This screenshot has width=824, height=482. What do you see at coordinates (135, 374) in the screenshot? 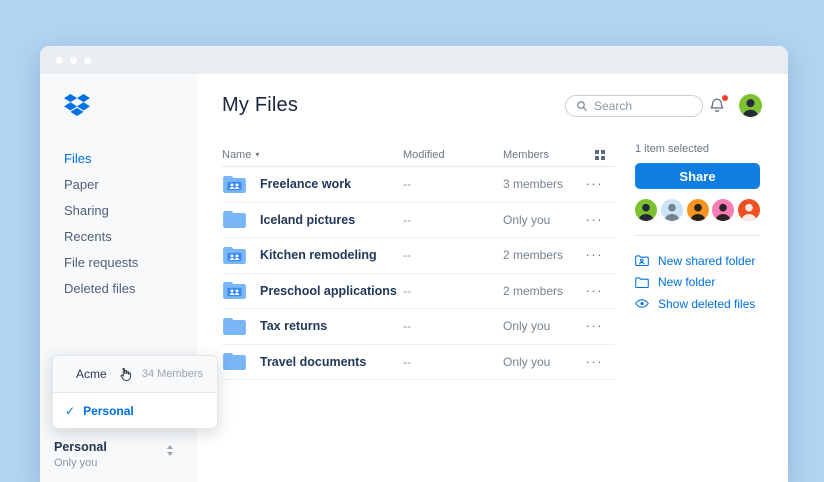
I see `popup-item-acme: Acme 34 Members` at bounding box center [135, 374].